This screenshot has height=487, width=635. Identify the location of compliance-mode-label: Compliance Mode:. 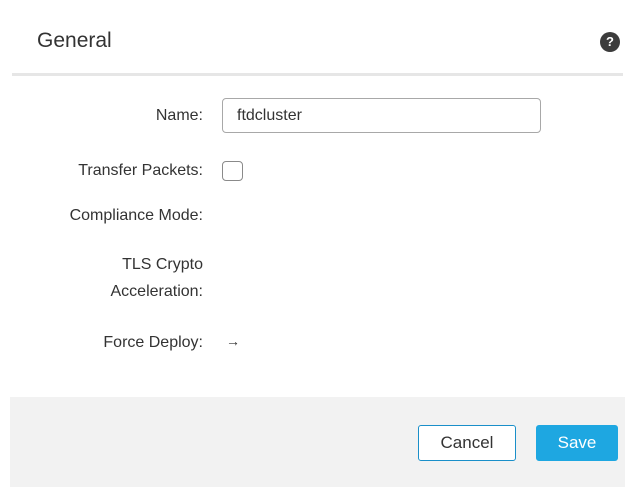
(136, 215).